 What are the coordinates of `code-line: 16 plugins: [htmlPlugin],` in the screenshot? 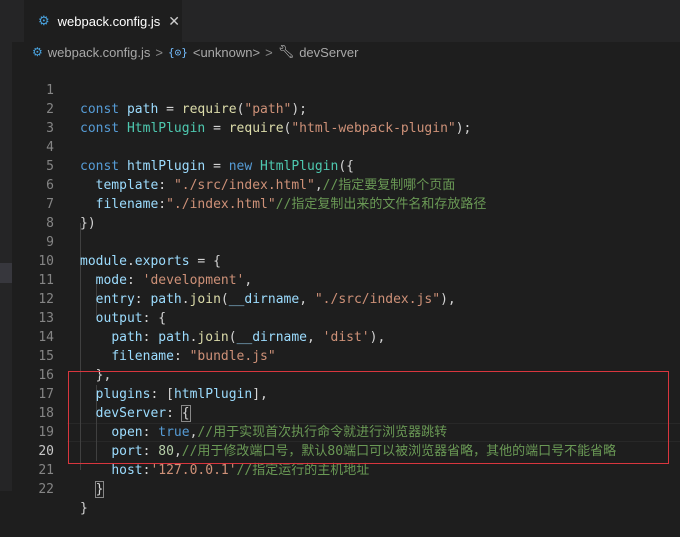 It's located at (346, 374).